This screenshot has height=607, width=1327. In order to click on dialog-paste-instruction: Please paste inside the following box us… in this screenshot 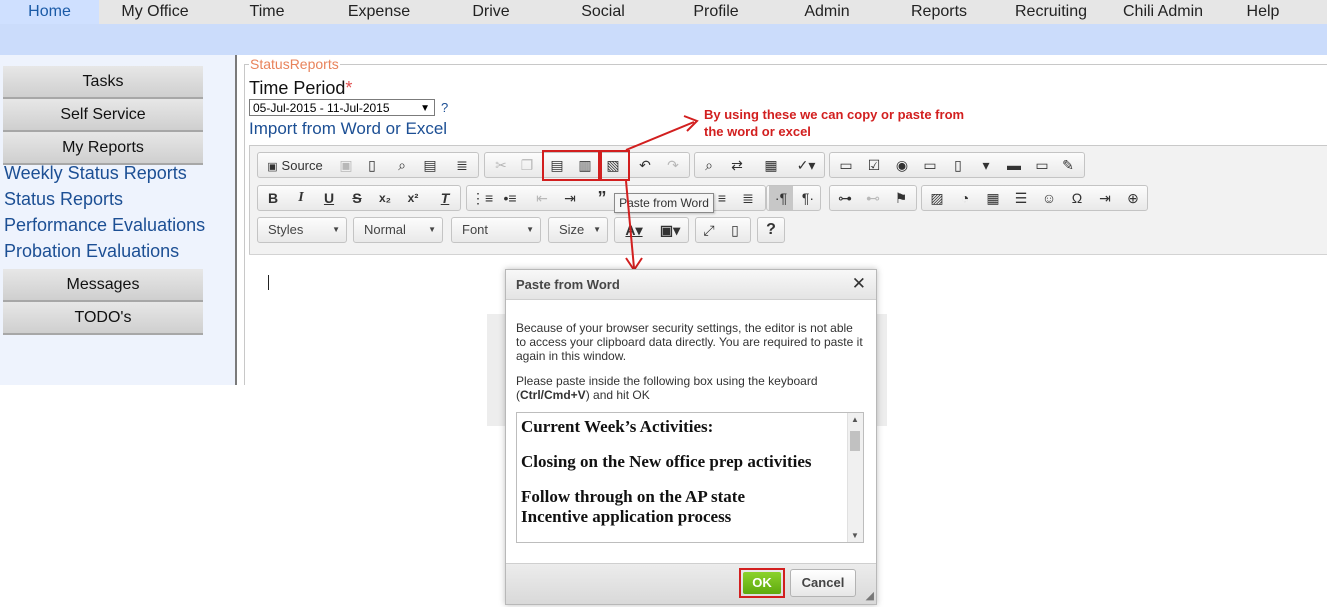, I will do `click(691, 388)`.